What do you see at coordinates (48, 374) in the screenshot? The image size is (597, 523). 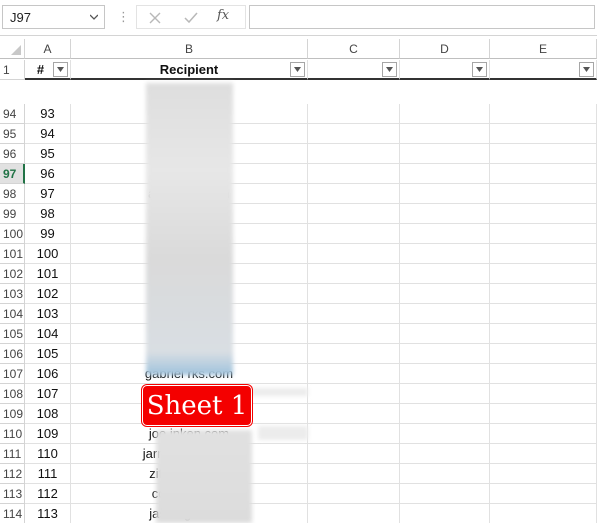 I see `cell-number: 106` at bounding box center [48, 374].